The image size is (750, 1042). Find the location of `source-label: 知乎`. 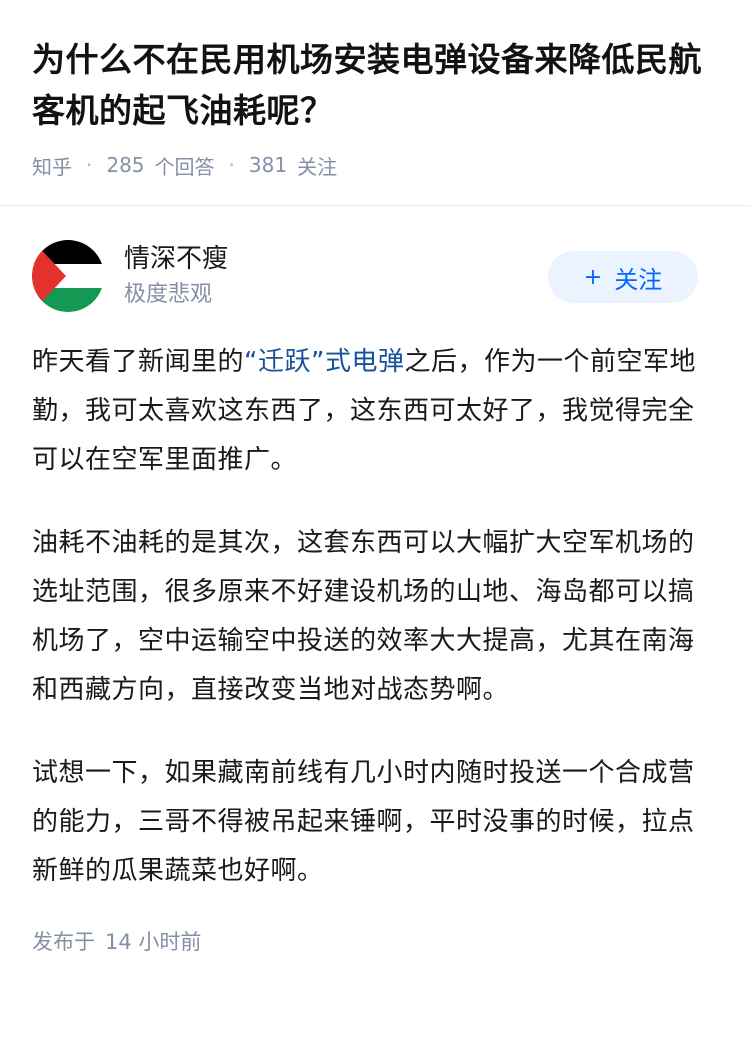

source-label: 知乎 is located at coordinates (52, 165).